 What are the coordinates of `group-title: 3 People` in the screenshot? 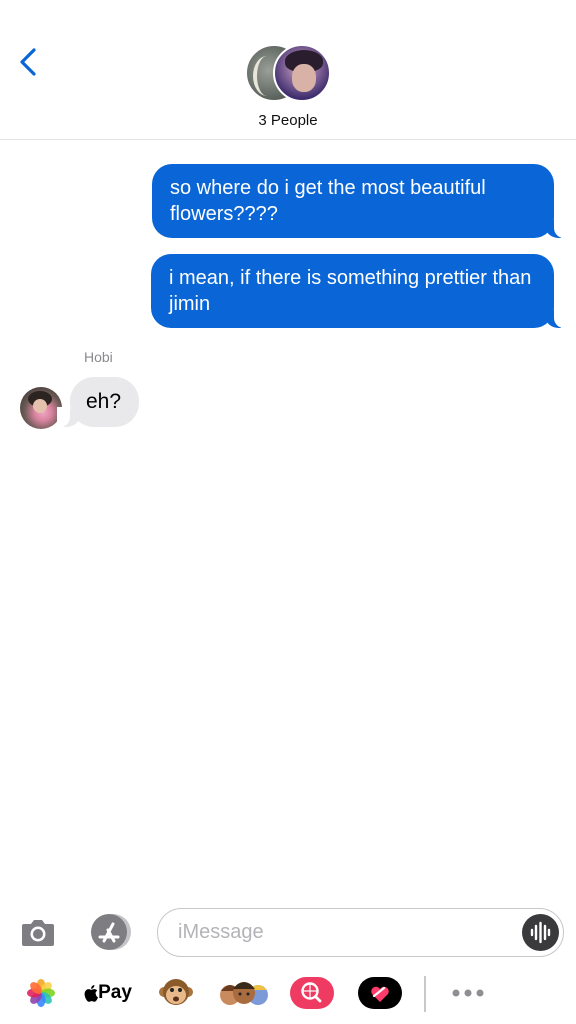 It's located at (288, 120).